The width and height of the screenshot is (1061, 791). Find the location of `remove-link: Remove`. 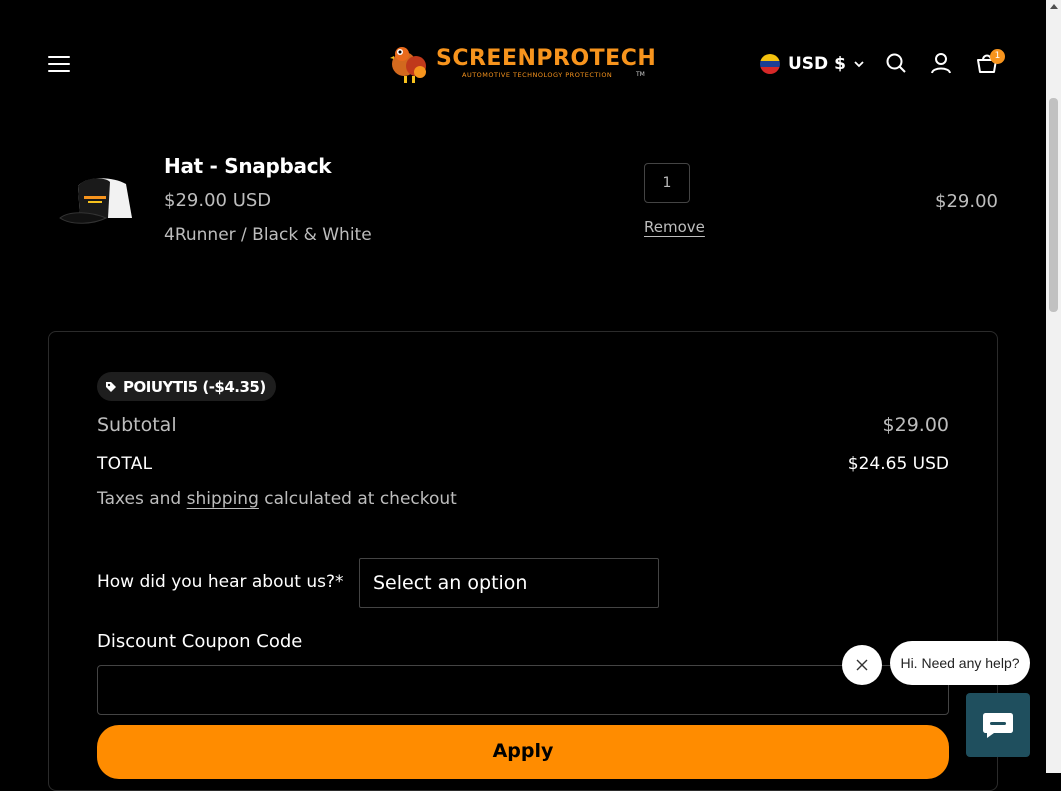

remove-link: Remove is located at coordinates (674, 227).